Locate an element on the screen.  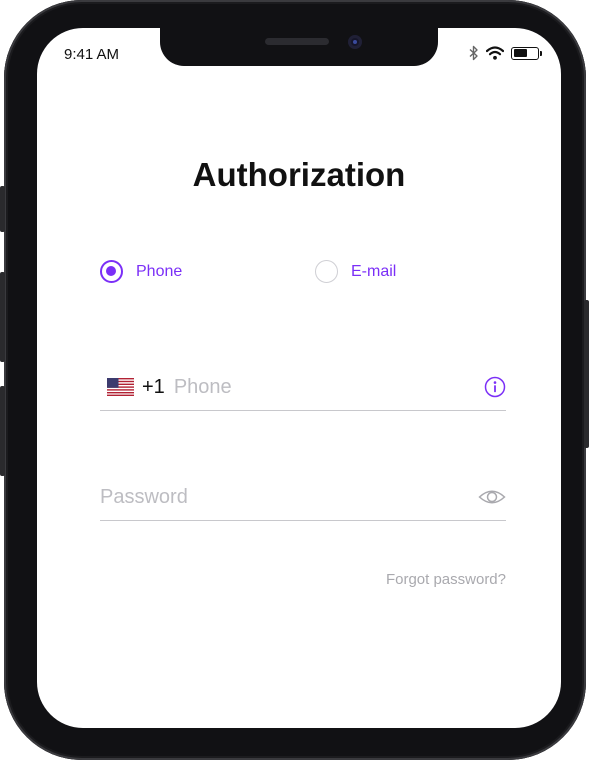
silent-switch is located at coordinates (2, 209).